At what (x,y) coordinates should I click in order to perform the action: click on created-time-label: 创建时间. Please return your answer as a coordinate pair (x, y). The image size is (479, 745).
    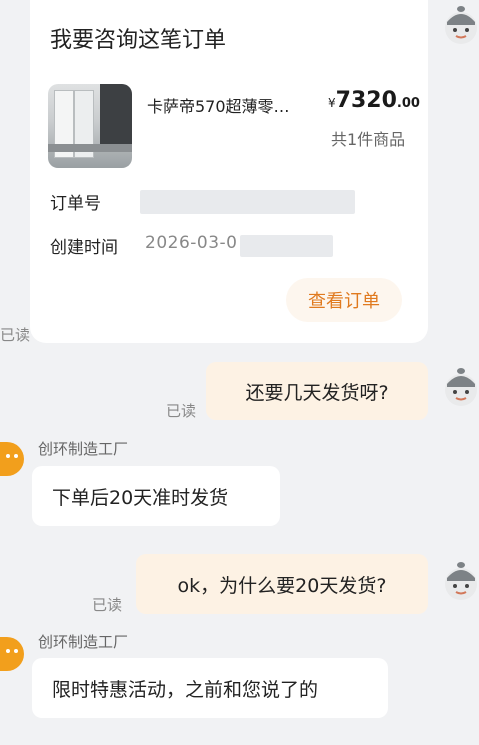
    Looking at the image, I should click on (84, 248).